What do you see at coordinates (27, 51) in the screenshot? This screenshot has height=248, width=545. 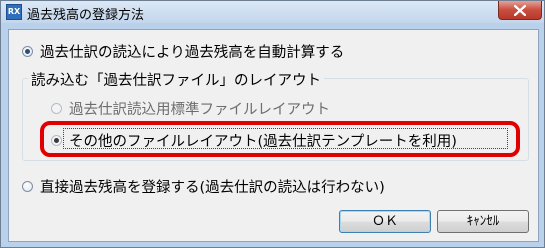 I see `auto-calc-radio` at bounding box center [27, 51].